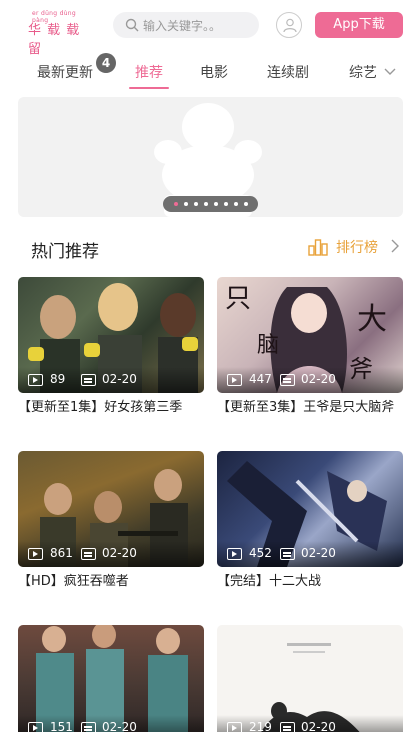  I want to click on video-thumbnail: 只 脑 大 斧 447 02-20, so click(310, 335).